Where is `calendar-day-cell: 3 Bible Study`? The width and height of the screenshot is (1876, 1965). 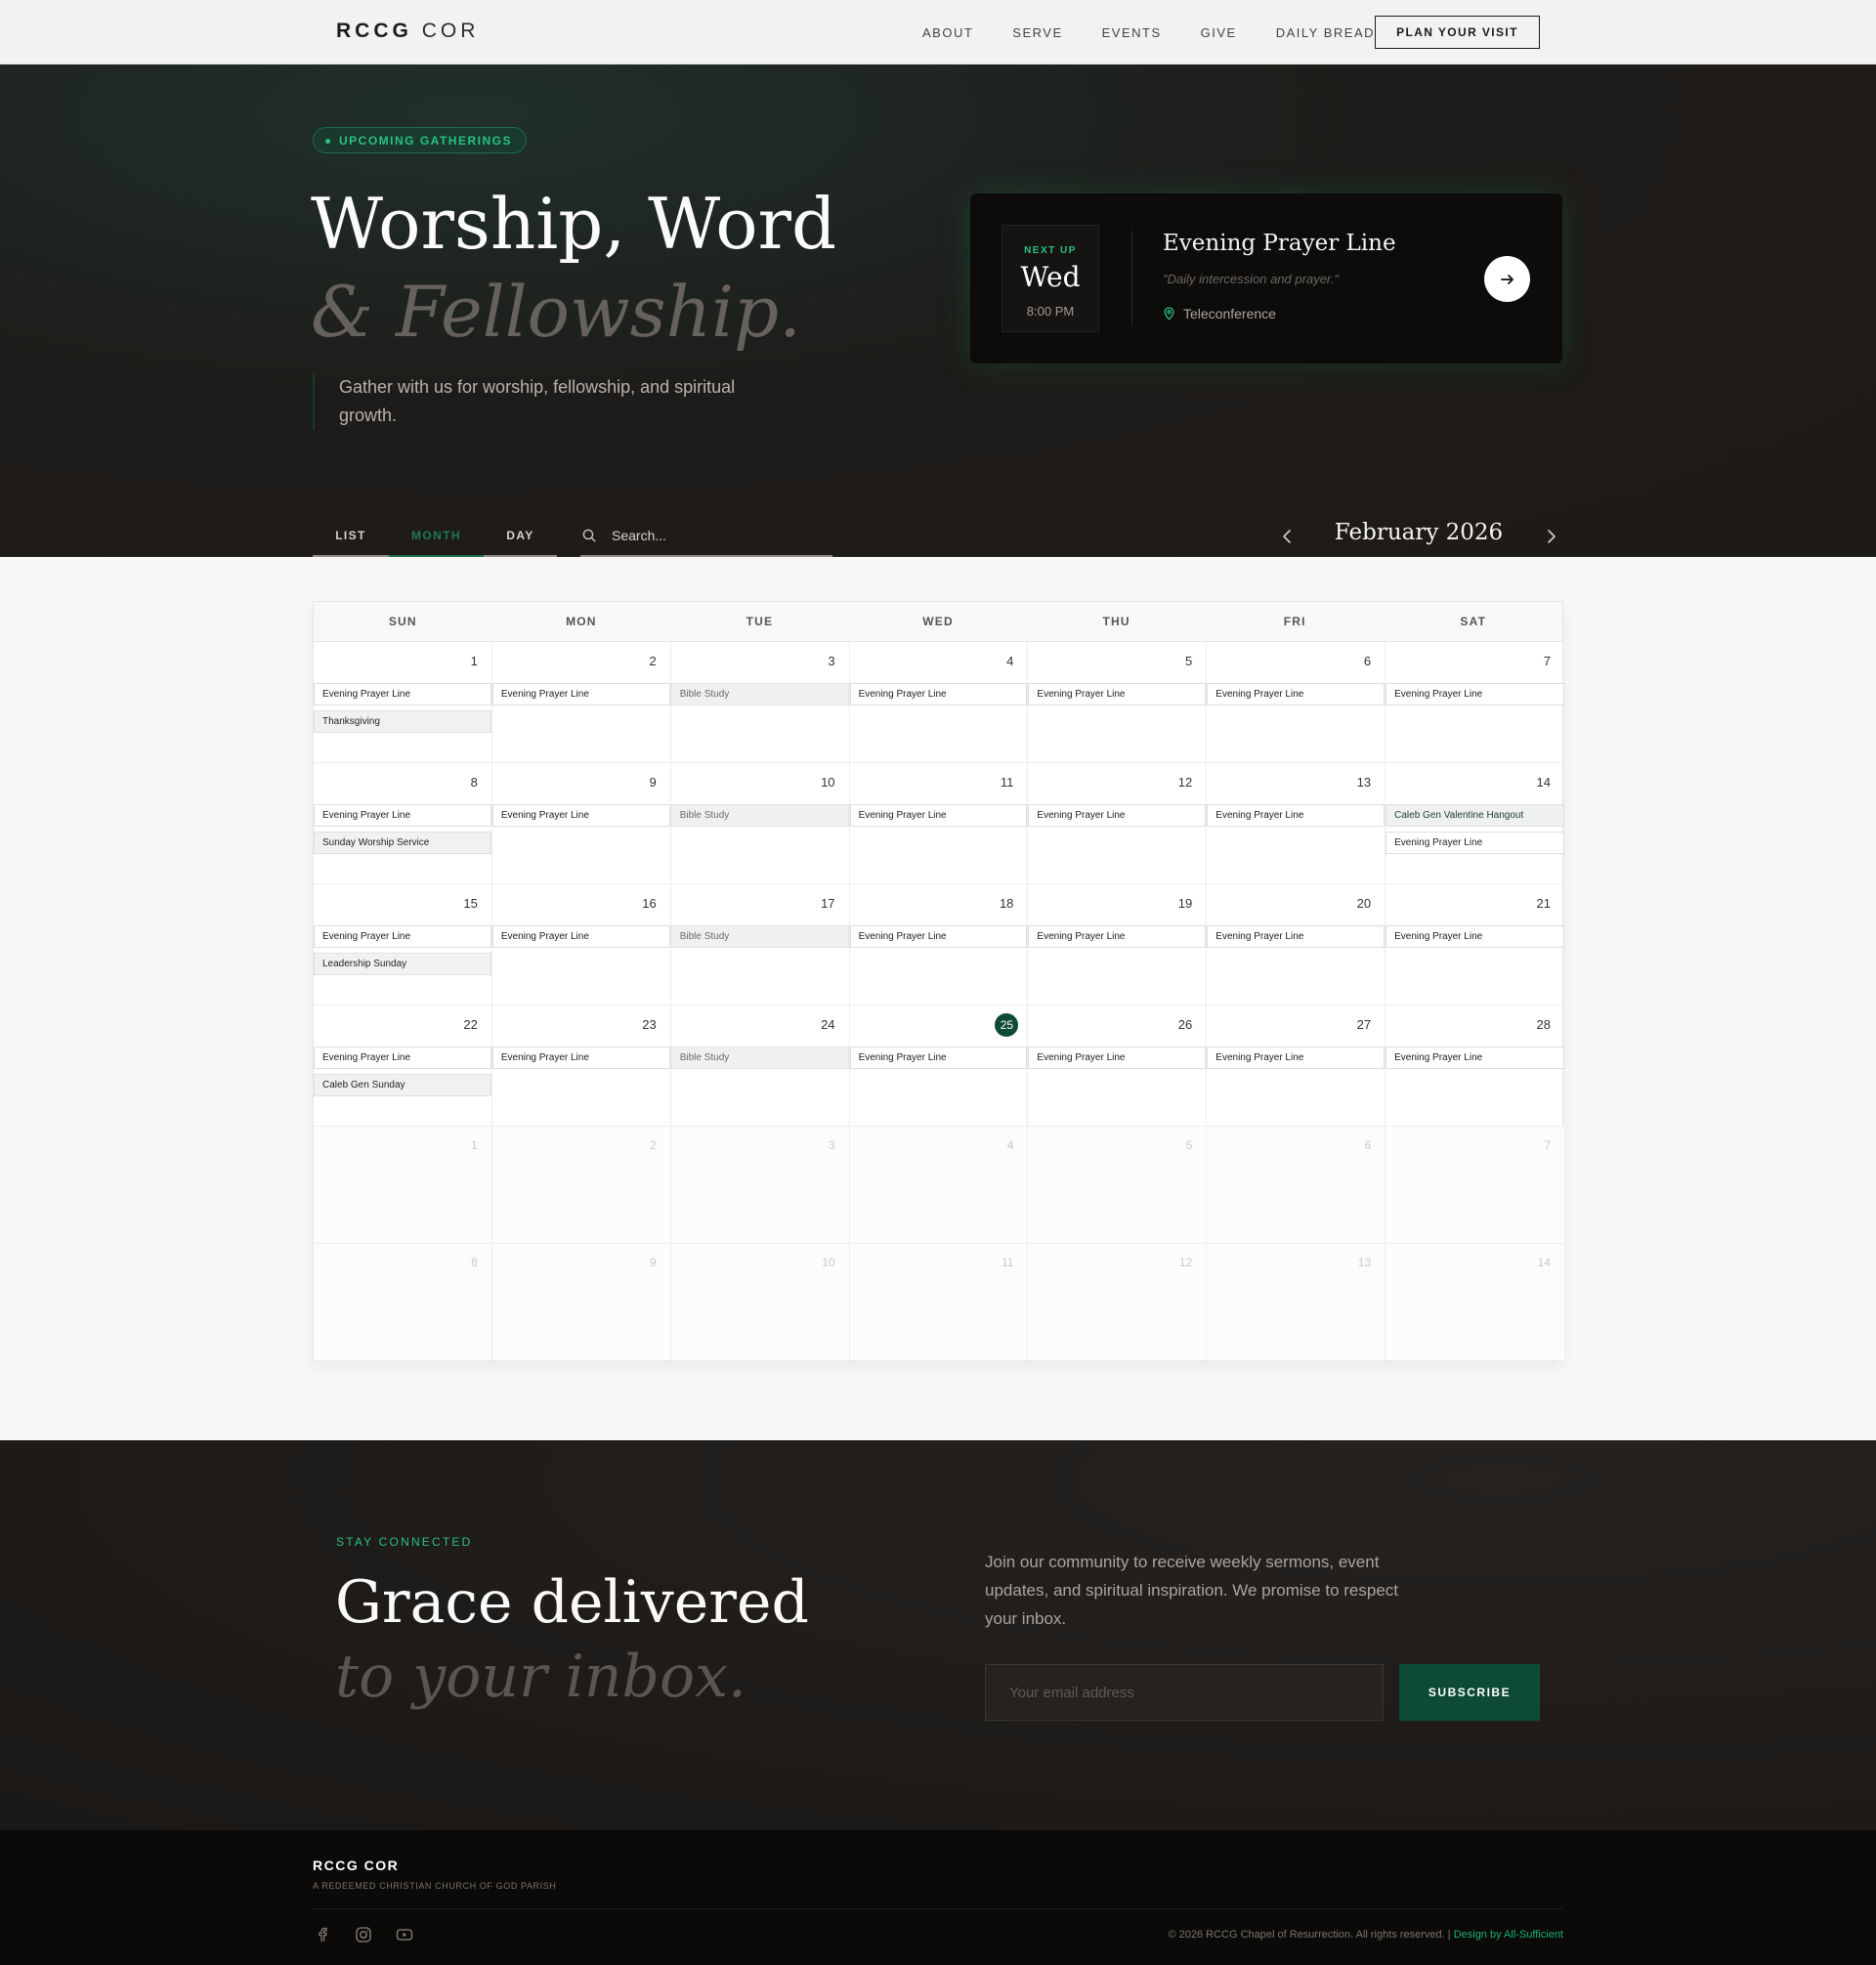
calendar-day-cell: 3 Bible Study is located at coordinates (760, 703).